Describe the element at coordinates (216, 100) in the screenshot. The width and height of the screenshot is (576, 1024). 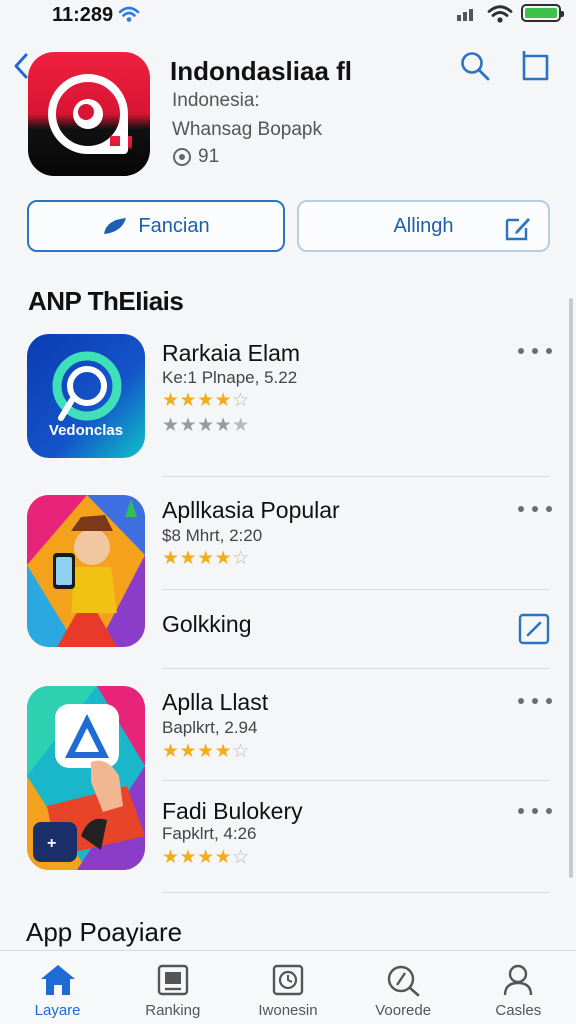
I see `app-subtitle: Indonesia:` at that location.